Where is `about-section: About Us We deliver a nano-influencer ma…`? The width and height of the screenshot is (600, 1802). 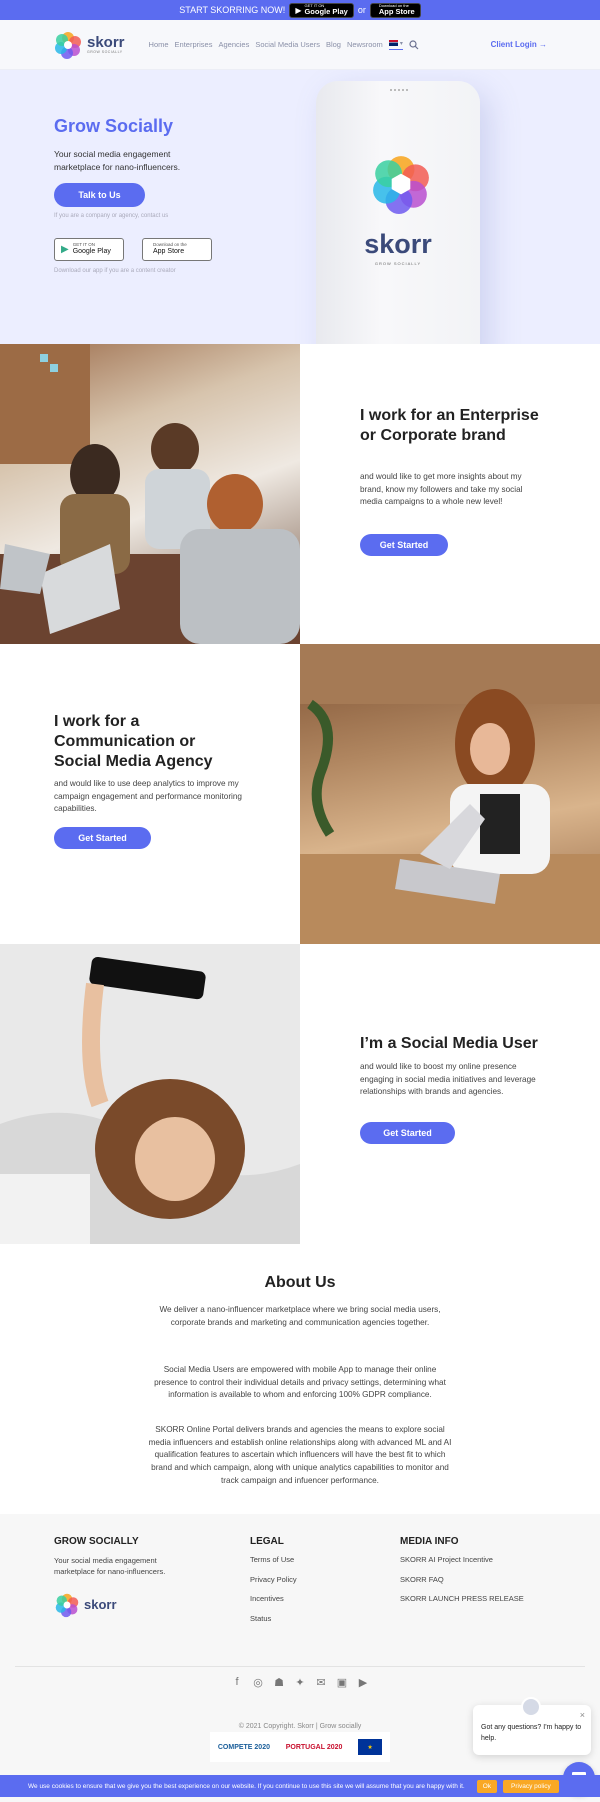 about-section: About Us We deliver a nano-influencer ma… is located at coordinates (300, 1379).